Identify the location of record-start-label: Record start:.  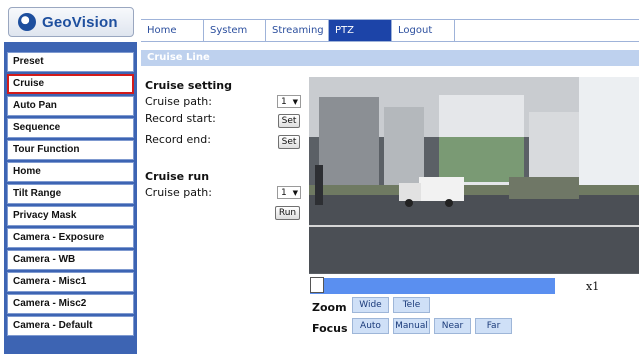
(180, 118).